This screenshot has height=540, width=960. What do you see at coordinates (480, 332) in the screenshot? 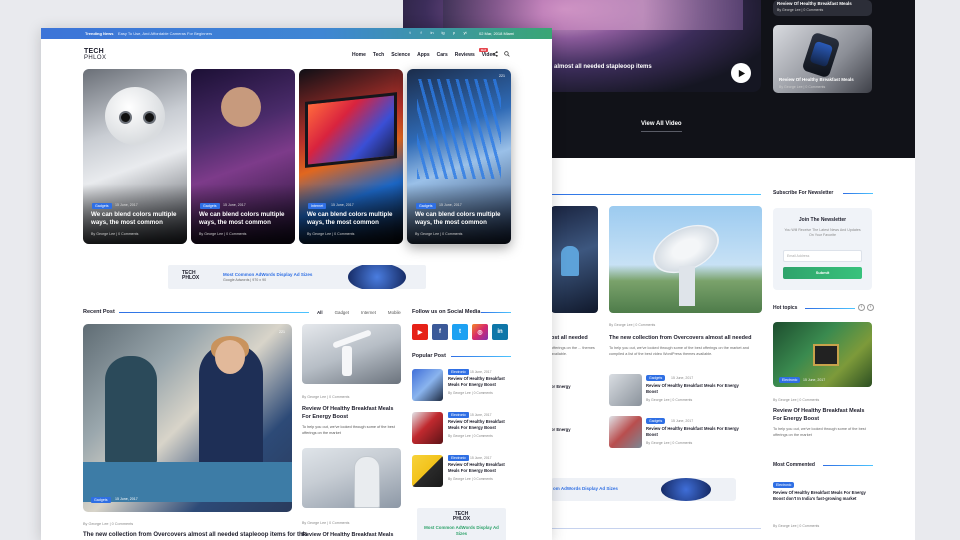
I see `instagram-icon: ◎` at bounding box center [480, 332].